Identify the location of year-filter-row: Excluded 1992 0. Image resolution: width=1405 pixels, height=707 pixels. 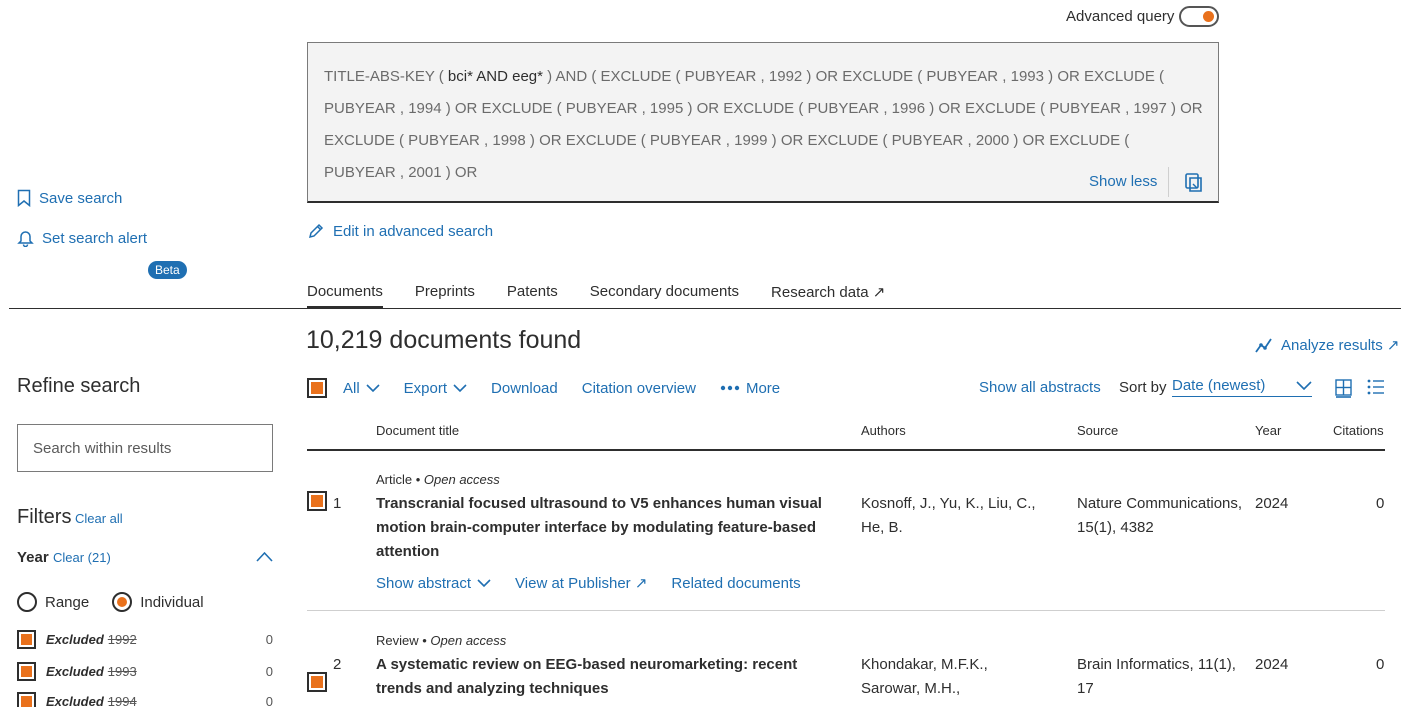
(145, 639).